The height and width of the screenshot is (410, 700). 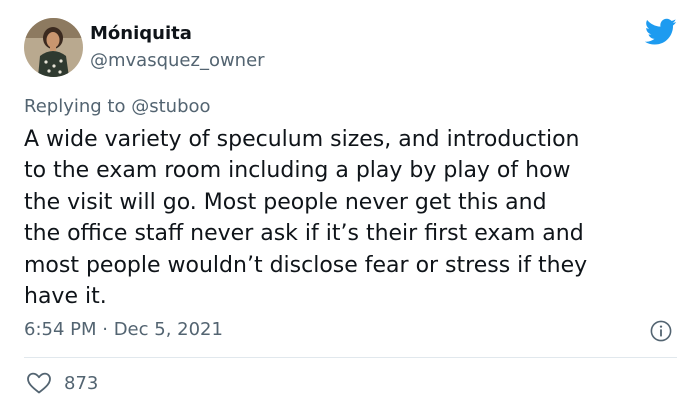 I want to click on tweet-timestamp: 6:54 PM · Dec 5, 2021, so click(x=123, y=329).